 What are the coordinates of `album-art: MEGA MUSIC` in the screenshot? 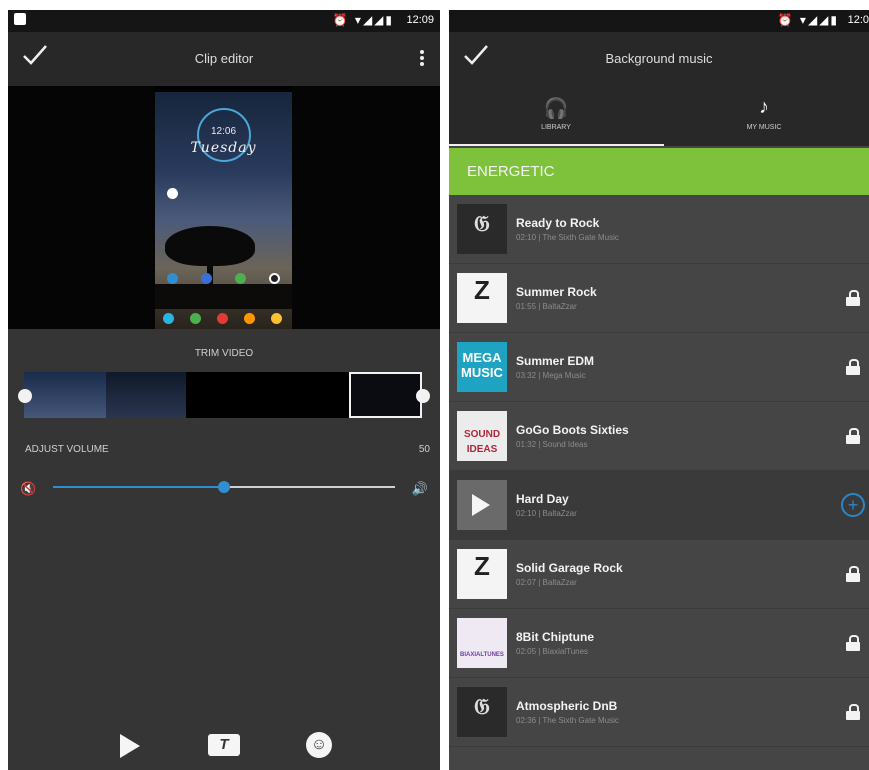 It's located at (482, 367).